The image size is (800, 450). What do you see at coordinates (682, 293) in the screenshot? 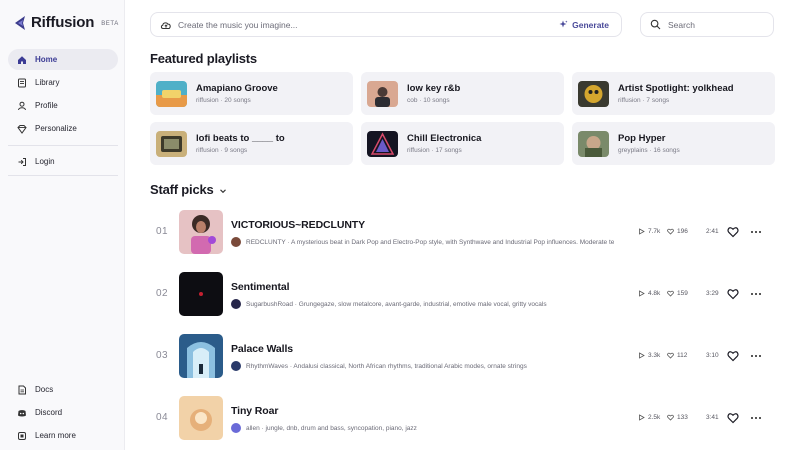
I see `like-count: 159` at bounding box center [682, 293].